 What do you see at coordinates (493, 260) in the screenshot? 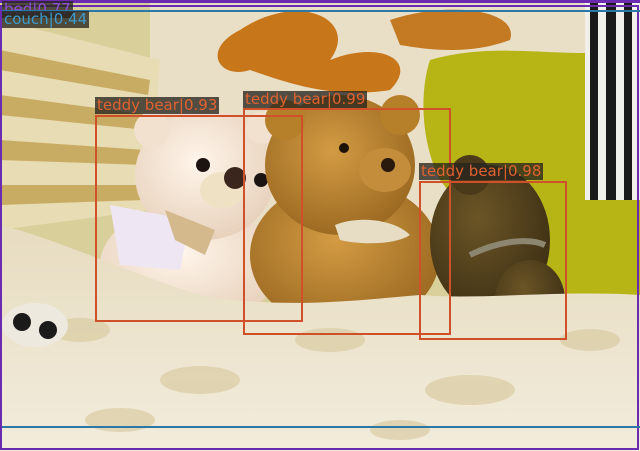
I see `teddy-bear-bounding-box` at bounding box center [493, 260].